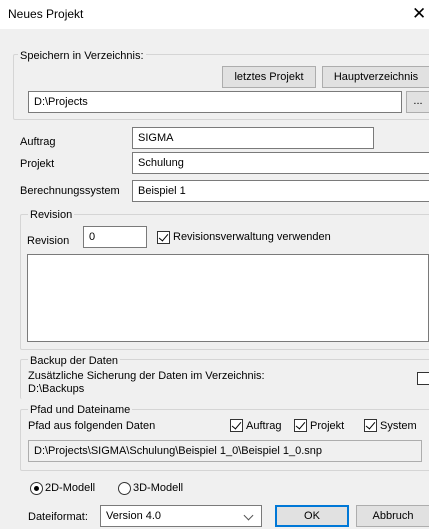 Image resolution: width=429 pixels, height=529 pixels. Describe the element at coordinates (370, 425) in the screenshot. I see `path-system-checkbox` at that location.